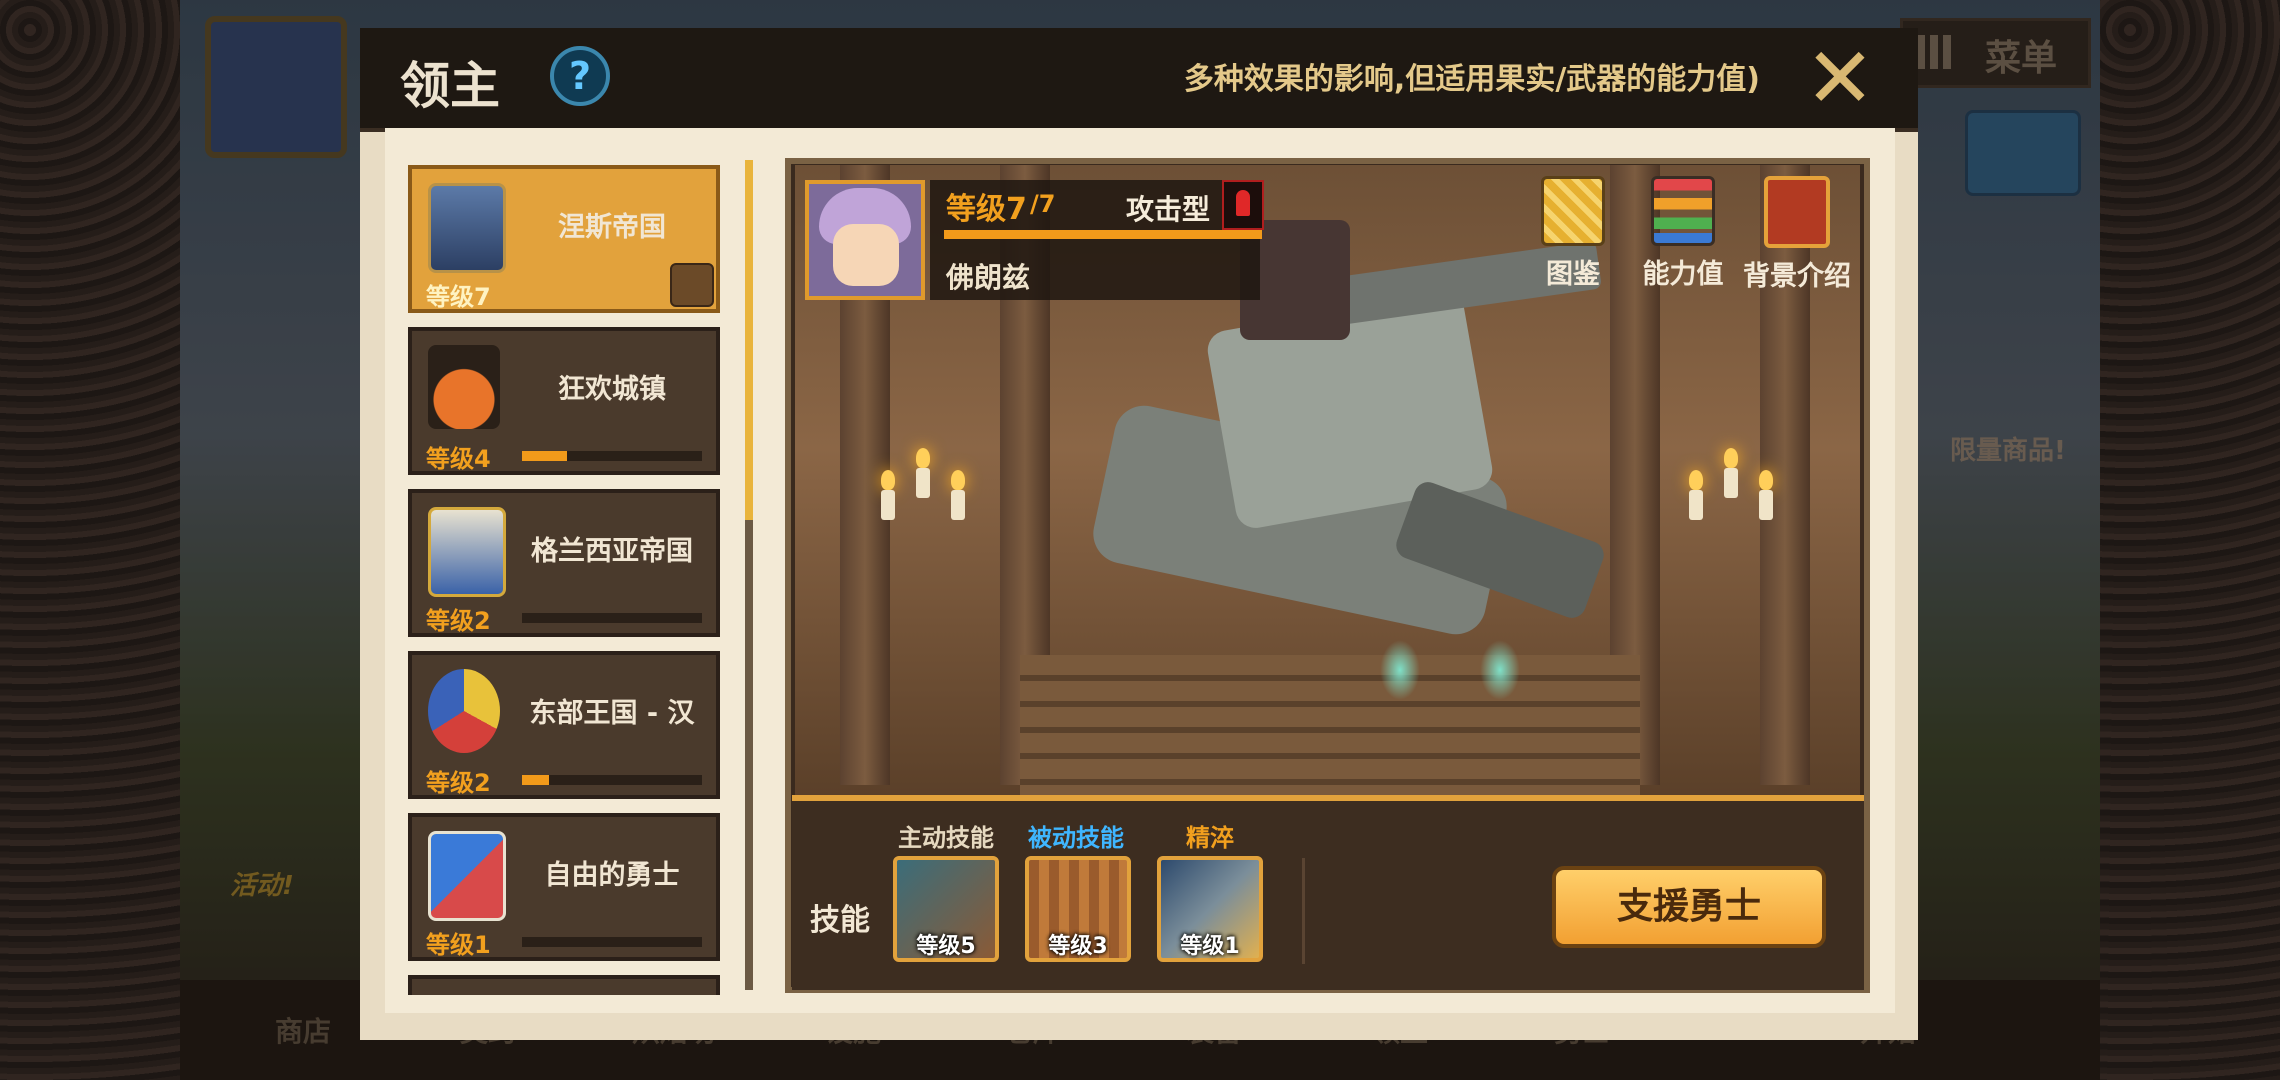 Image resolution: width=2280 pixels, height=1080 pixels. I want to click on lord-name: 自由的勇士, so click(612, 875).